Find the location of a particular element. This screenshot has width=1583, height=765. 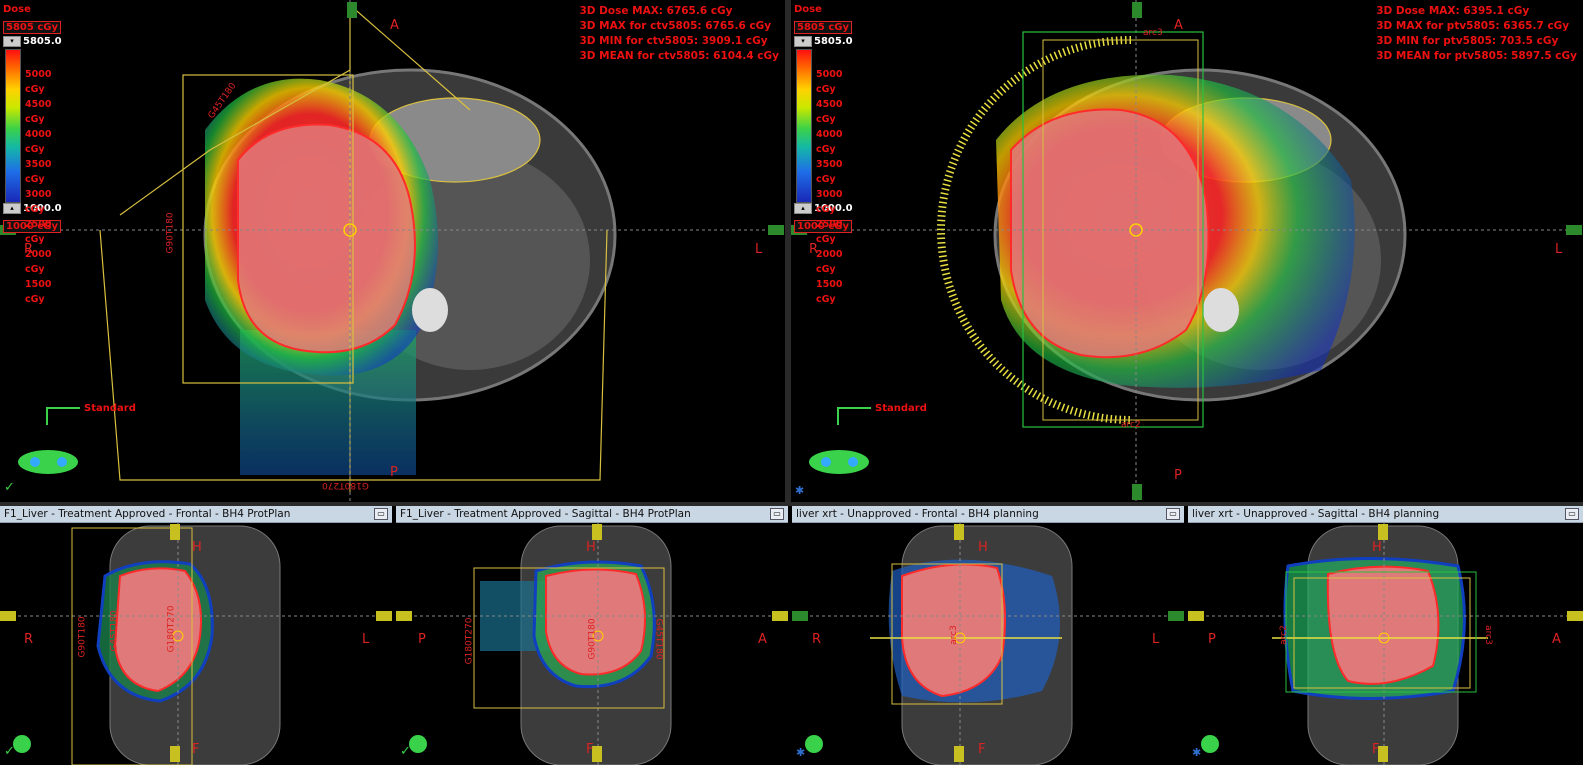

stat-line: 3D MEAN for ptv5805: 5897.5 cGy is located at coordinates (1476, 56).